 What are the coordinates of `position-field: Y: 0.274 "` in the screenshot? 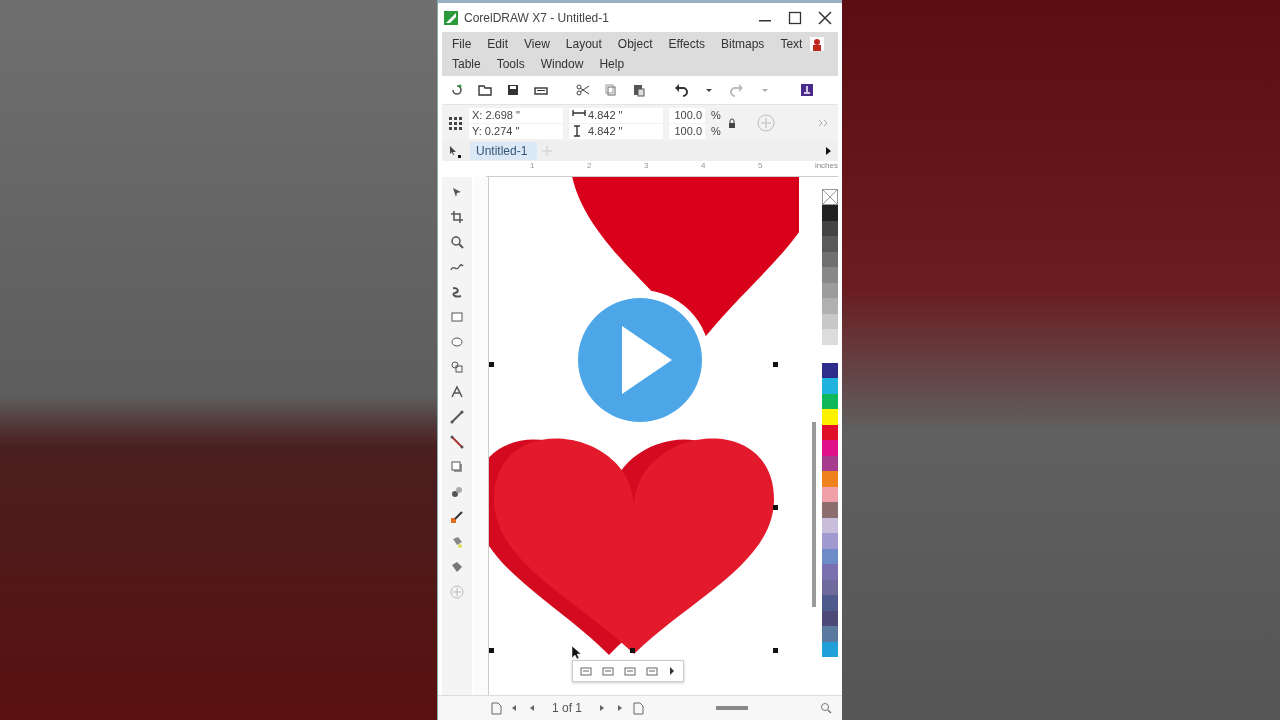 It's located at (516, 131).